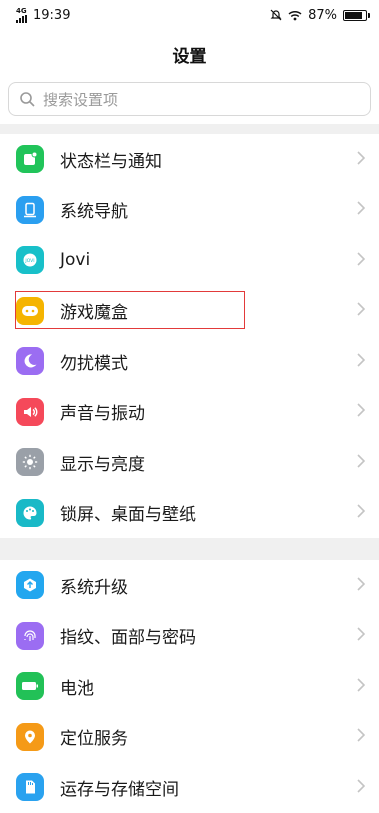 Image resolution: width=379 pixels, height=813 pixels. Describe the element at coordinates (30, 787) in the screenshot. I see `storage-icon` at that location.